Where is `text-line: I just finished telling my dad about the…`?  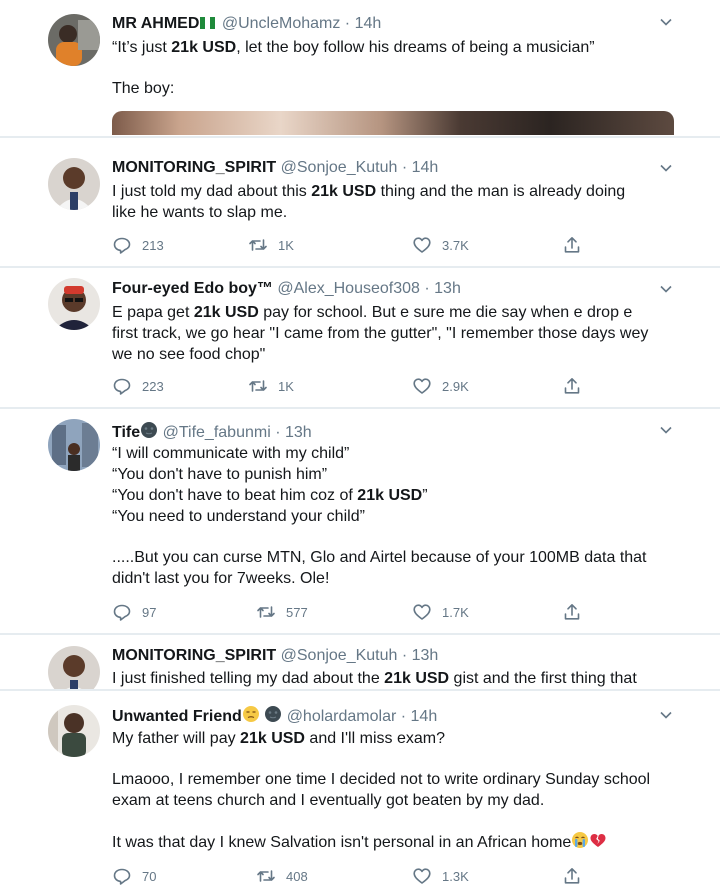
text-line: I just finished telling my dad about the… is located at coordinates (374, 678).